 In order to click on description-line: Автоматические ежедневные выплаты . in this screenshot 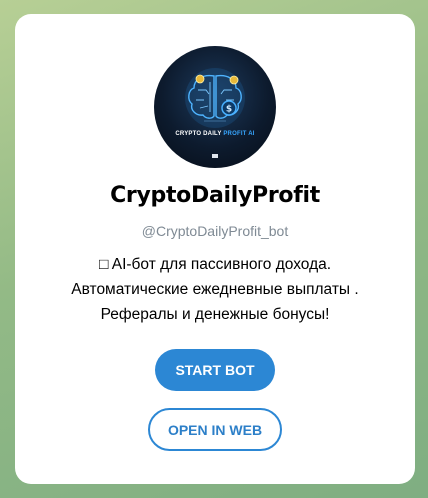, I will do `click(215, 289)`.